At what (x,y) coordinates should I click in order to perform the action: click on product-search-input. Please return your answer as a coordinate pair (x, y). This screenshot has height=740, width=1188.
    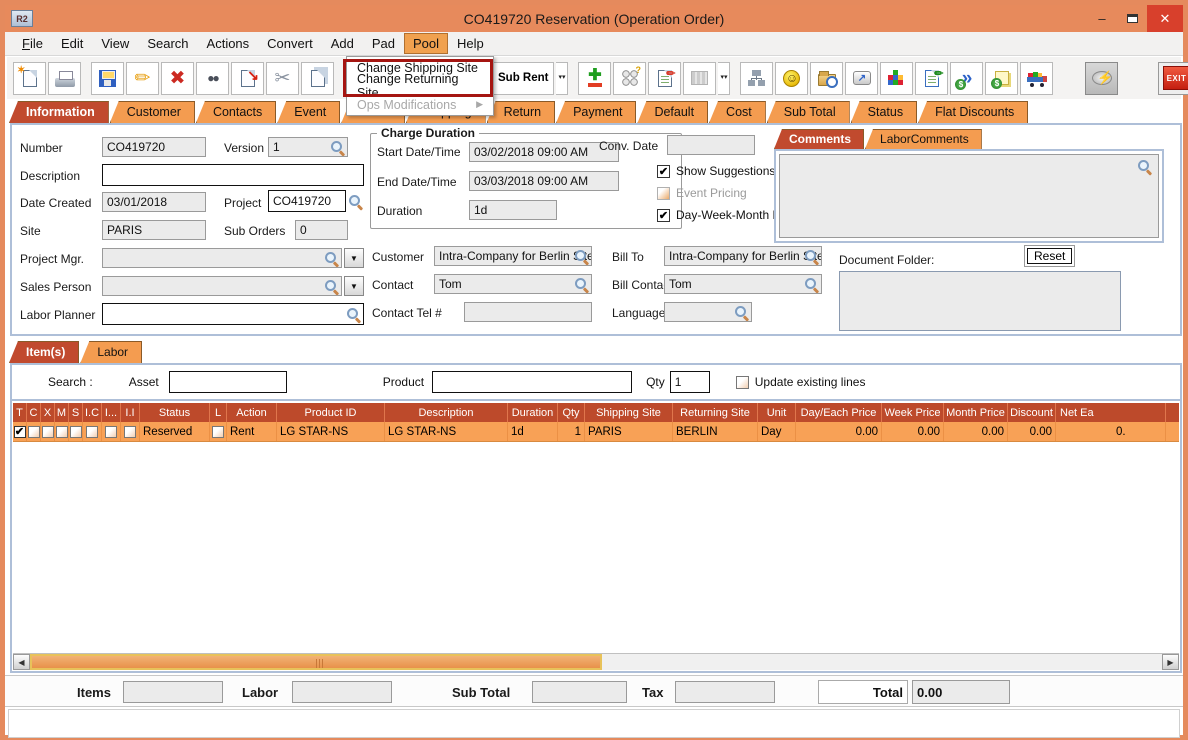
    Looking at the image, I should click on (532, 382).